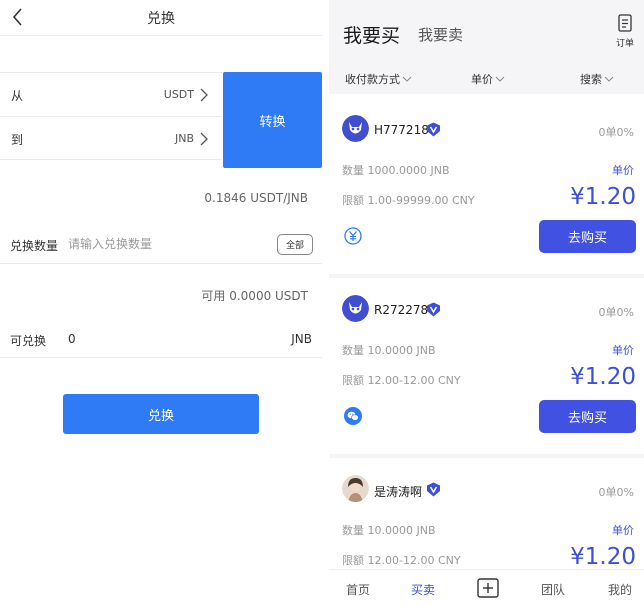 Image resolution: width=644 pixels, height=606 pixels. Describe the element at coordinates (591, 79) in the screenshot. I see `filter-label: 搜索` at that location.